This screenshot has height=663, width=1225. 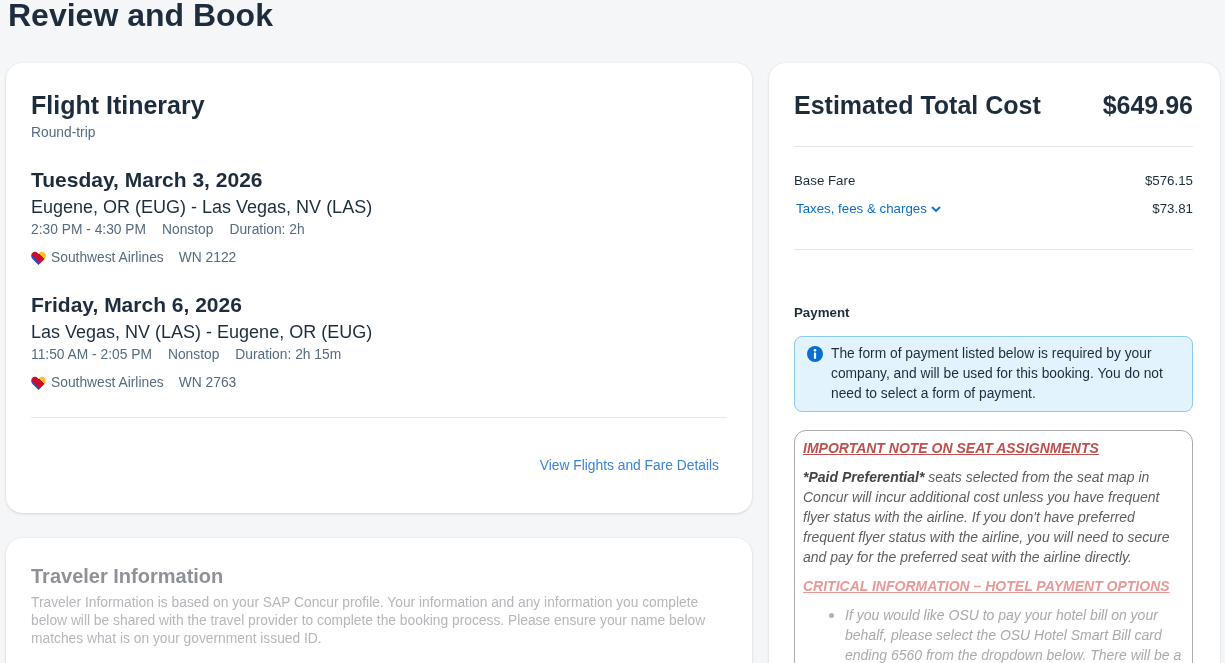 What do you see at coordinates (137, 305) in the screenshot?
I see `flight-date: Friday, March 6, 2026` at bounding box center [137, 305].